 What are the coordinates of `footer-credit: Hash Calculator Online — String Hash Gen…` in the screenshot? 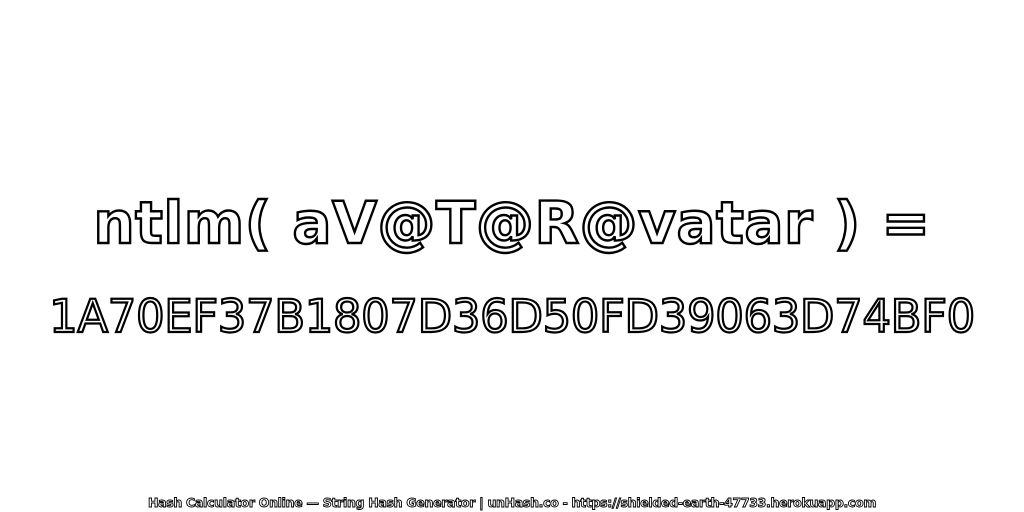 It's located at (512, 503).